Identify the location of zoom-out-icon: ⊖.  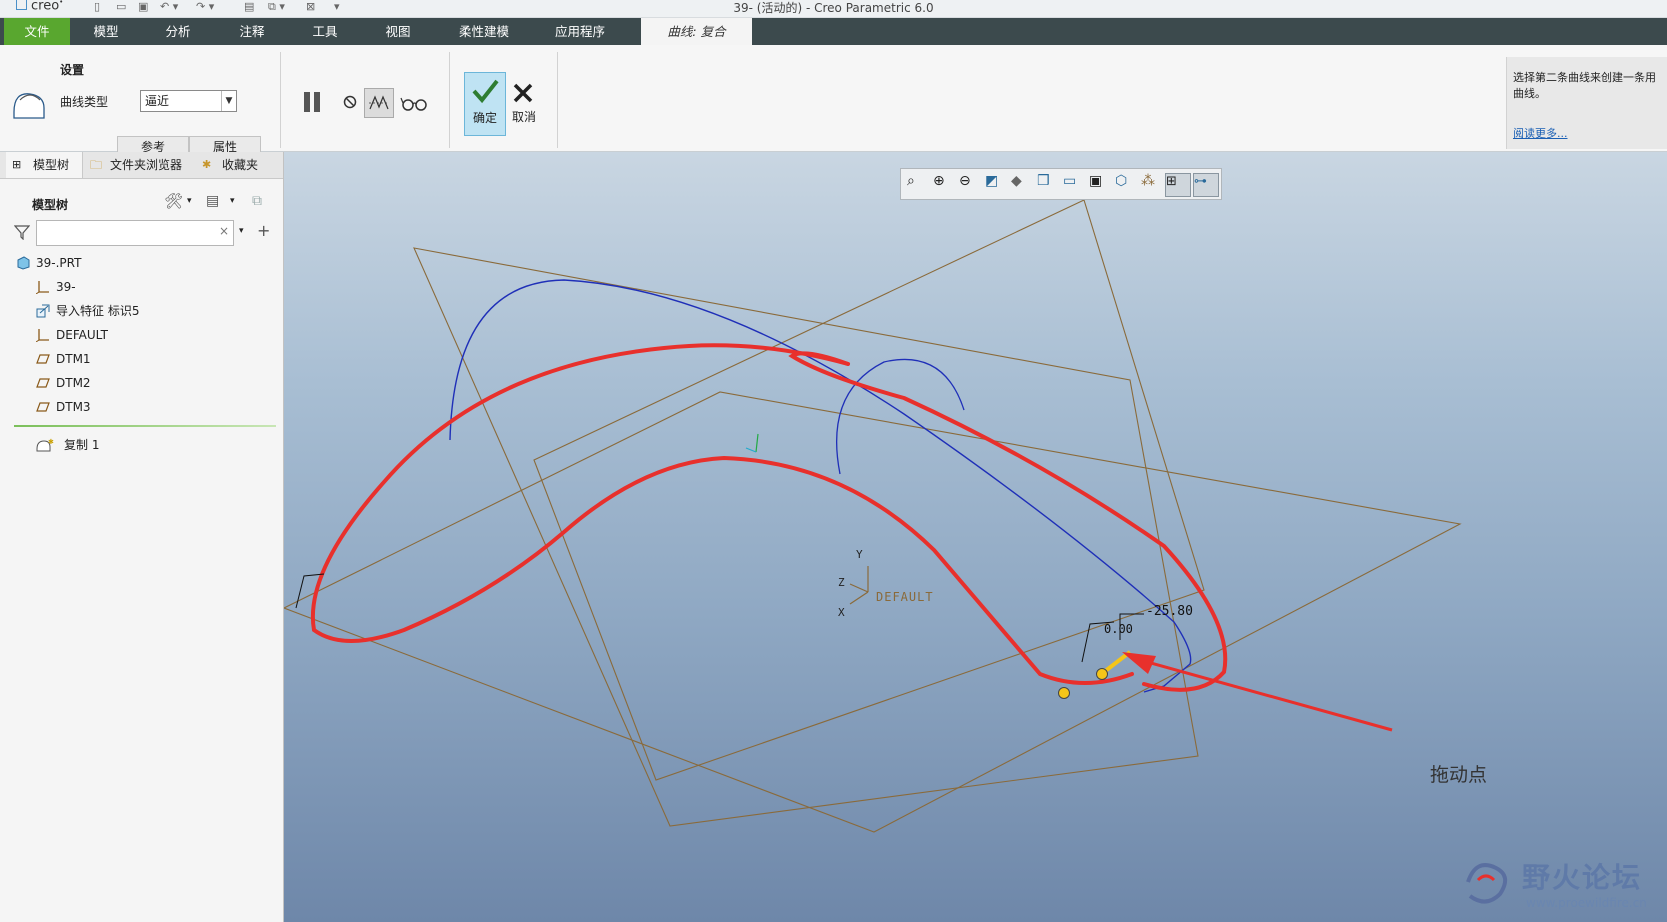
(970, 184).